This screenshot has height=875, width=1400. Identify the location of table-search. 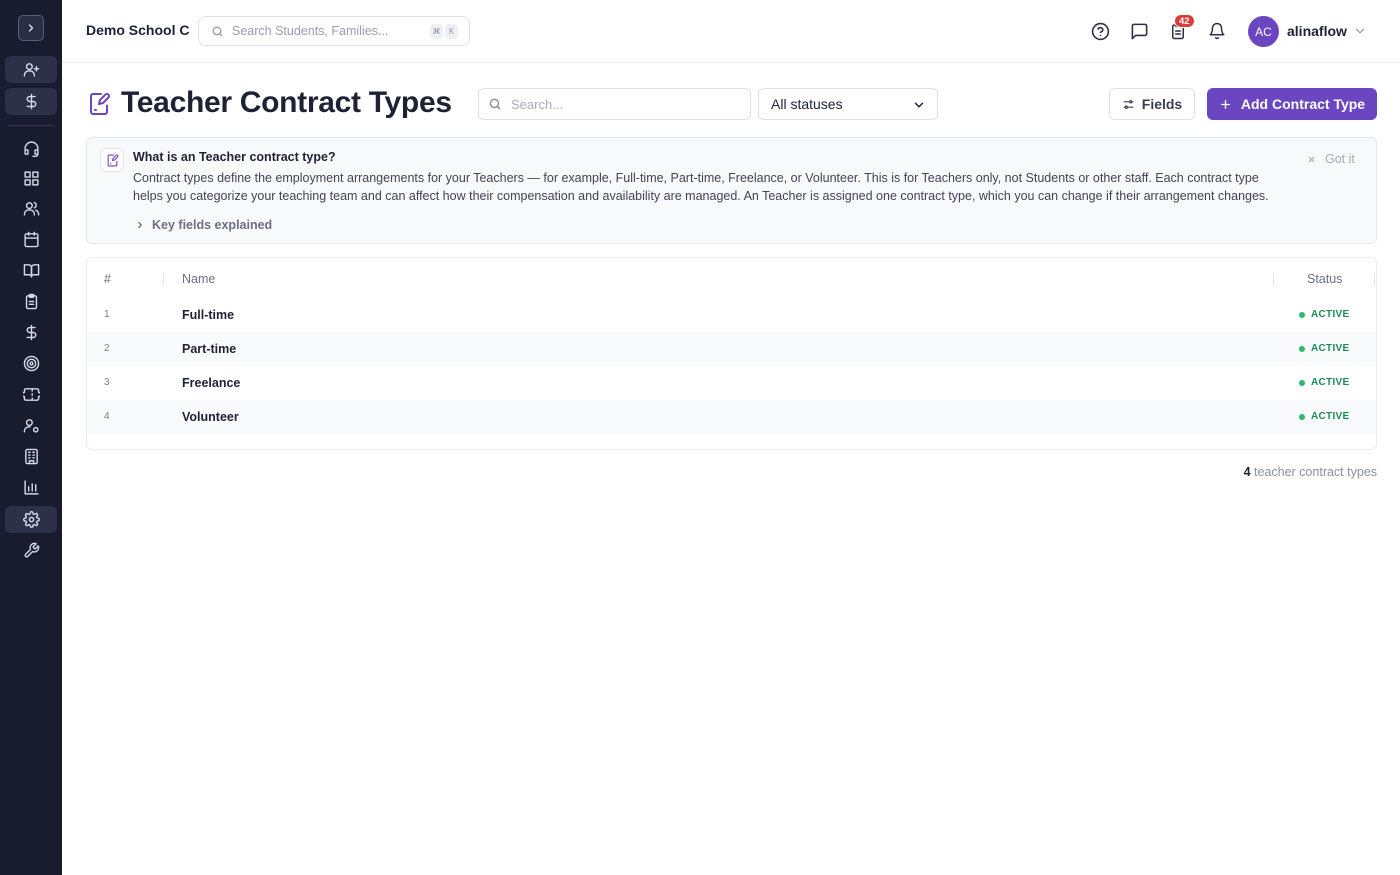
(614, 104).